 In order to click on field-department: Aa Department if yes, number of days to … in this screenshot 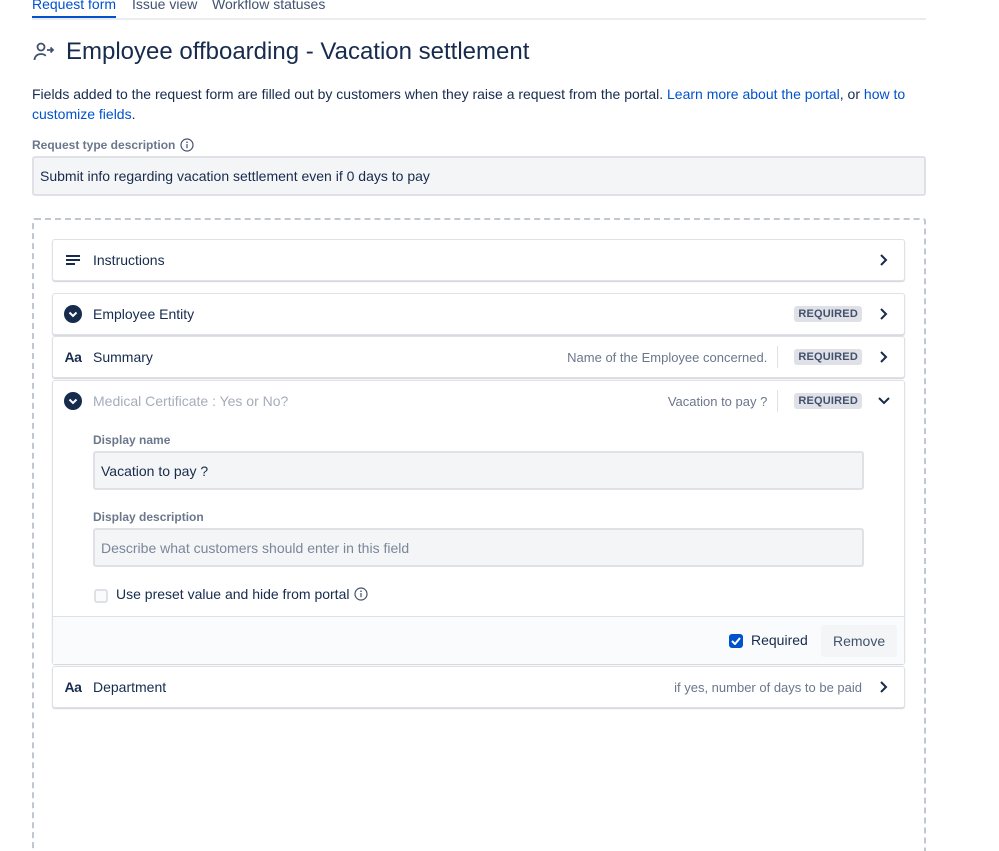, I will do `click(478, 687)`.